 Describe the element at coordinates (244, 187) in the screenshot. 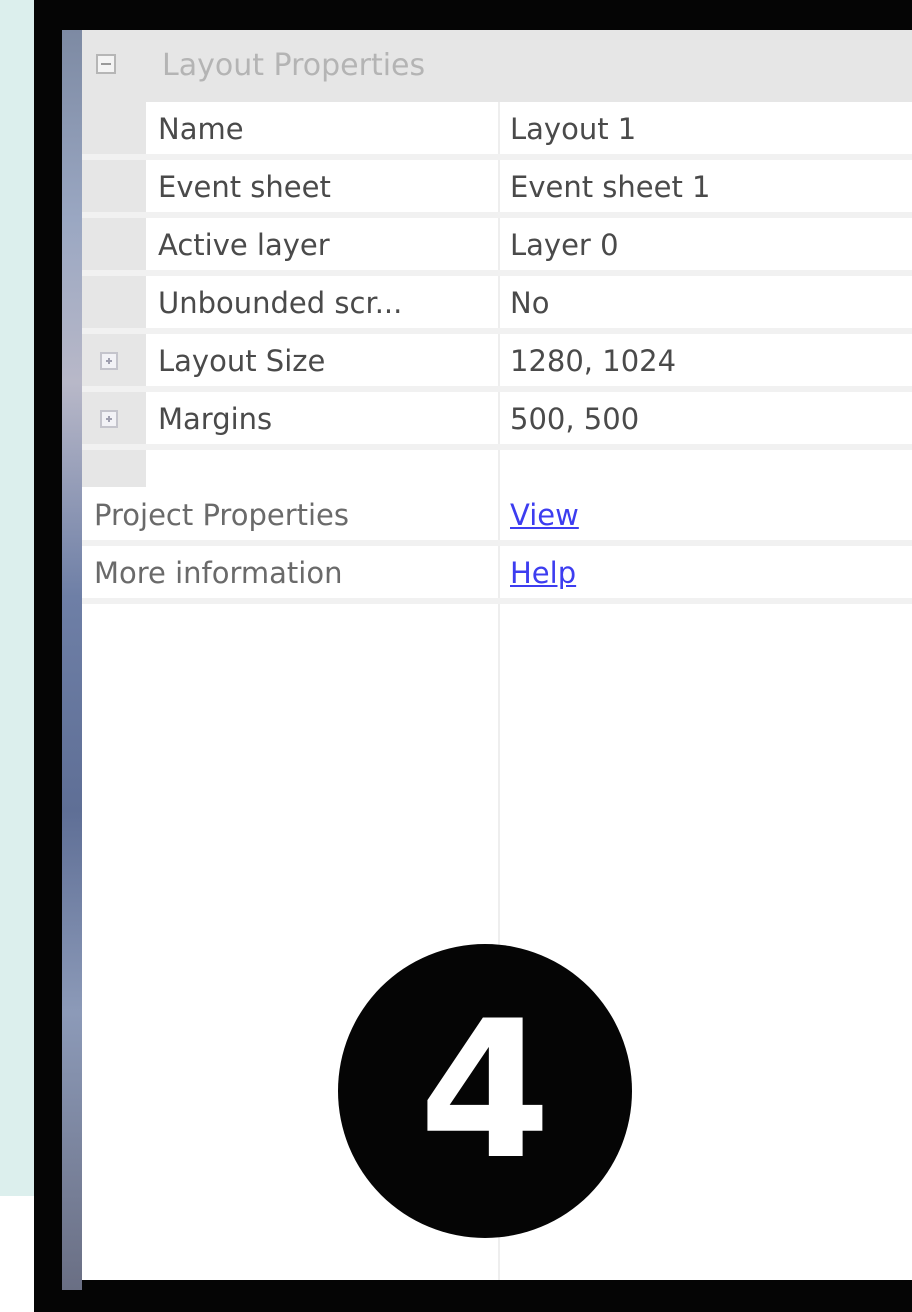

I see `property-label: Event sheet` at that location.